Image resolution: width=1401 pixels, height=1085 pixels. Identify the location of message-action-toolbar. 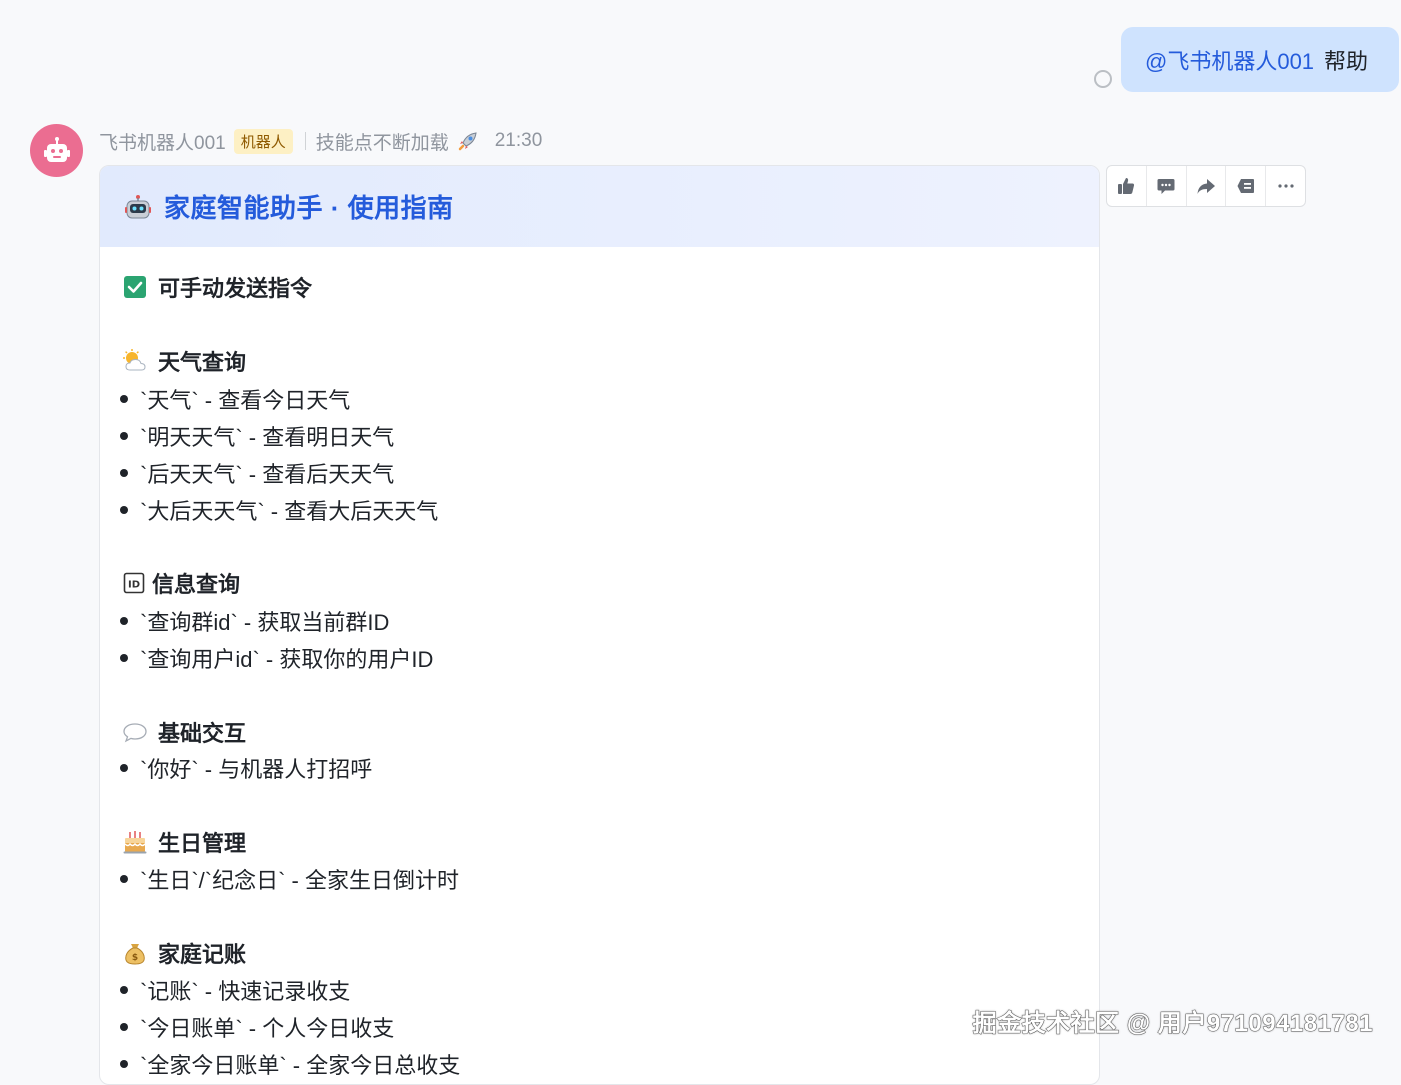
(1206, 186).